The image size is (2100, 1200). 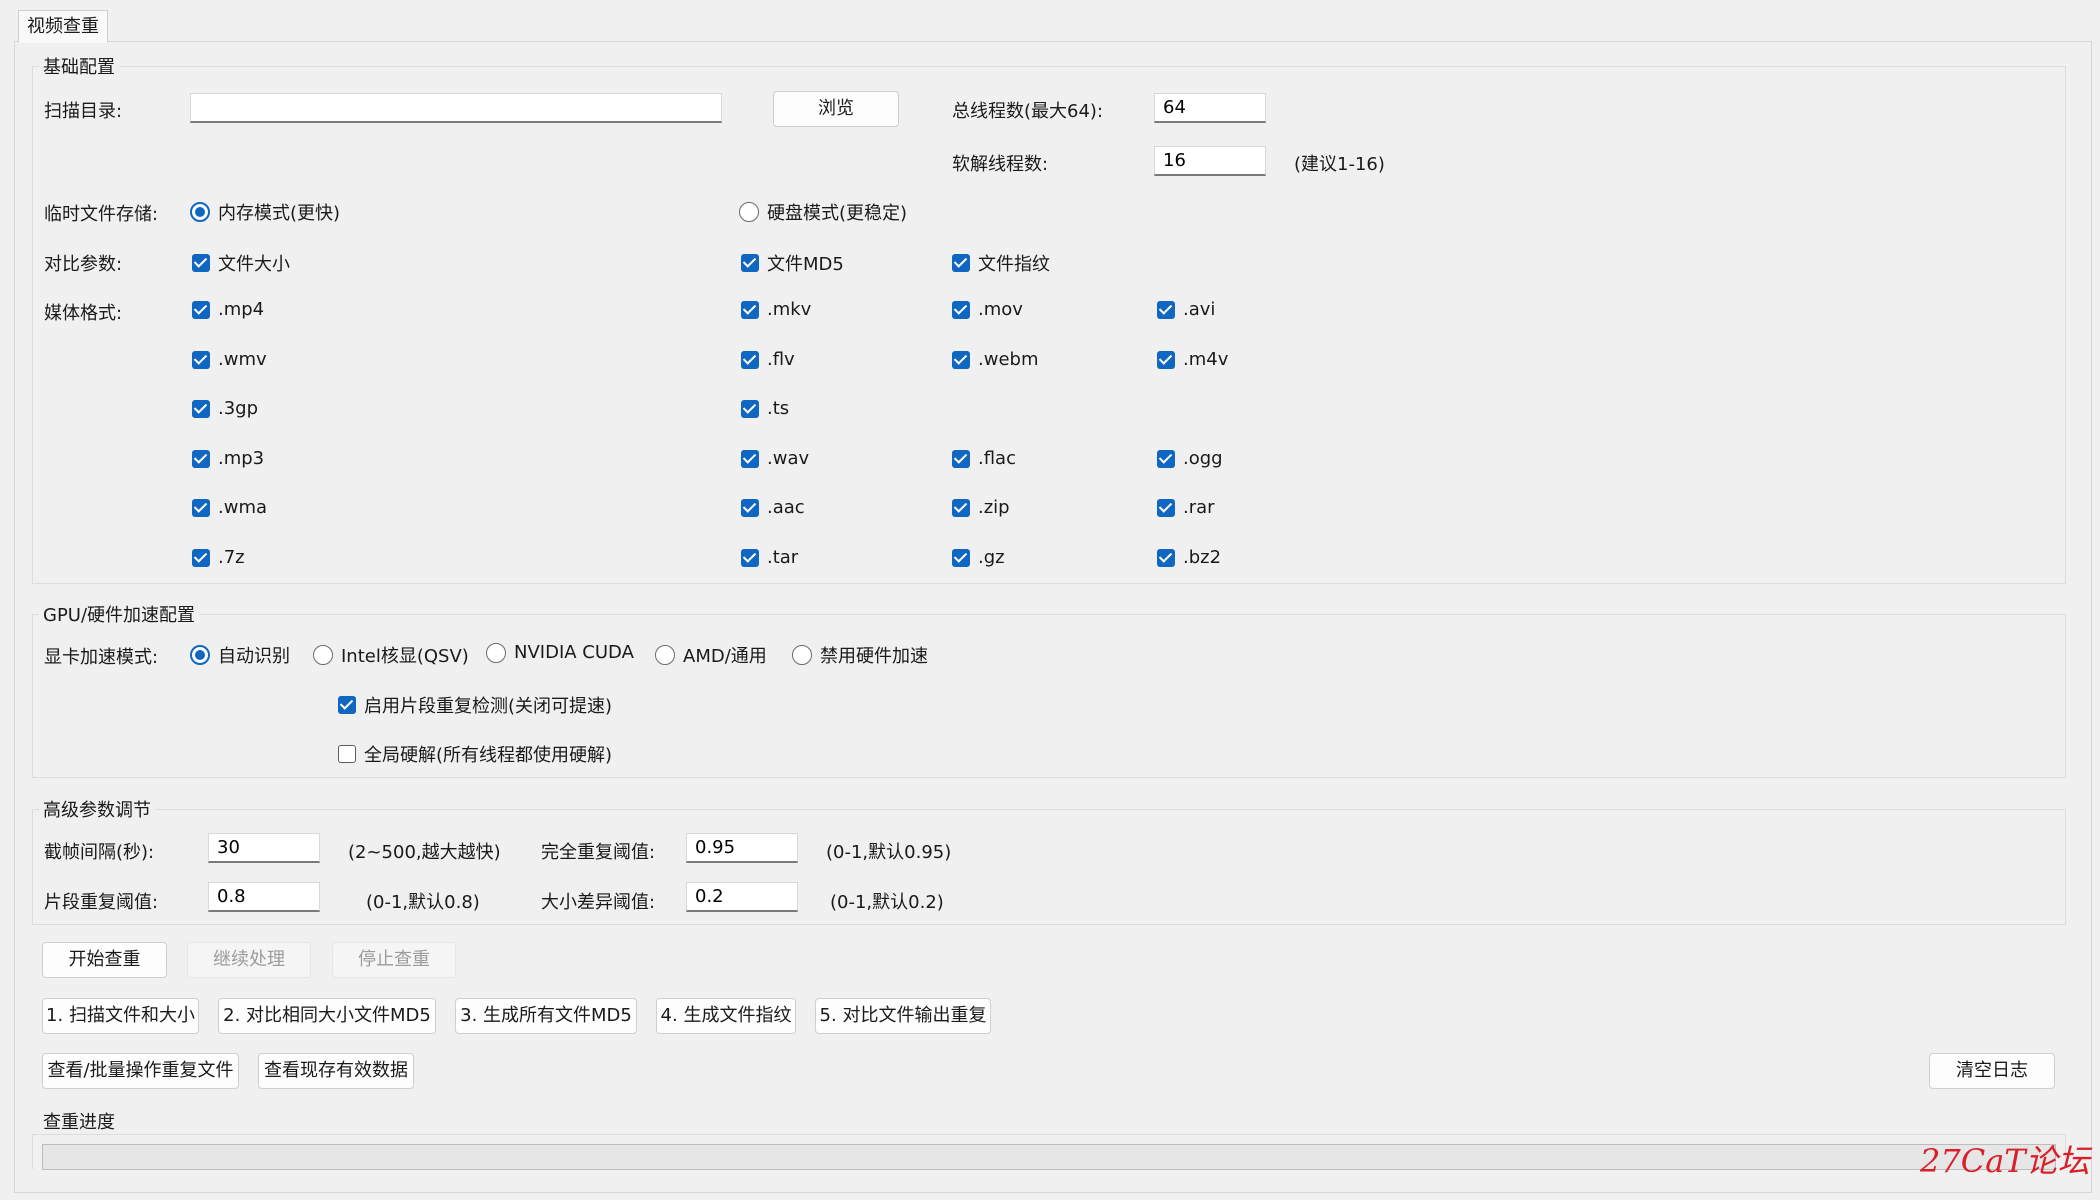 I want to click on format-checkbox: .7z, so click(x=218, y=557).